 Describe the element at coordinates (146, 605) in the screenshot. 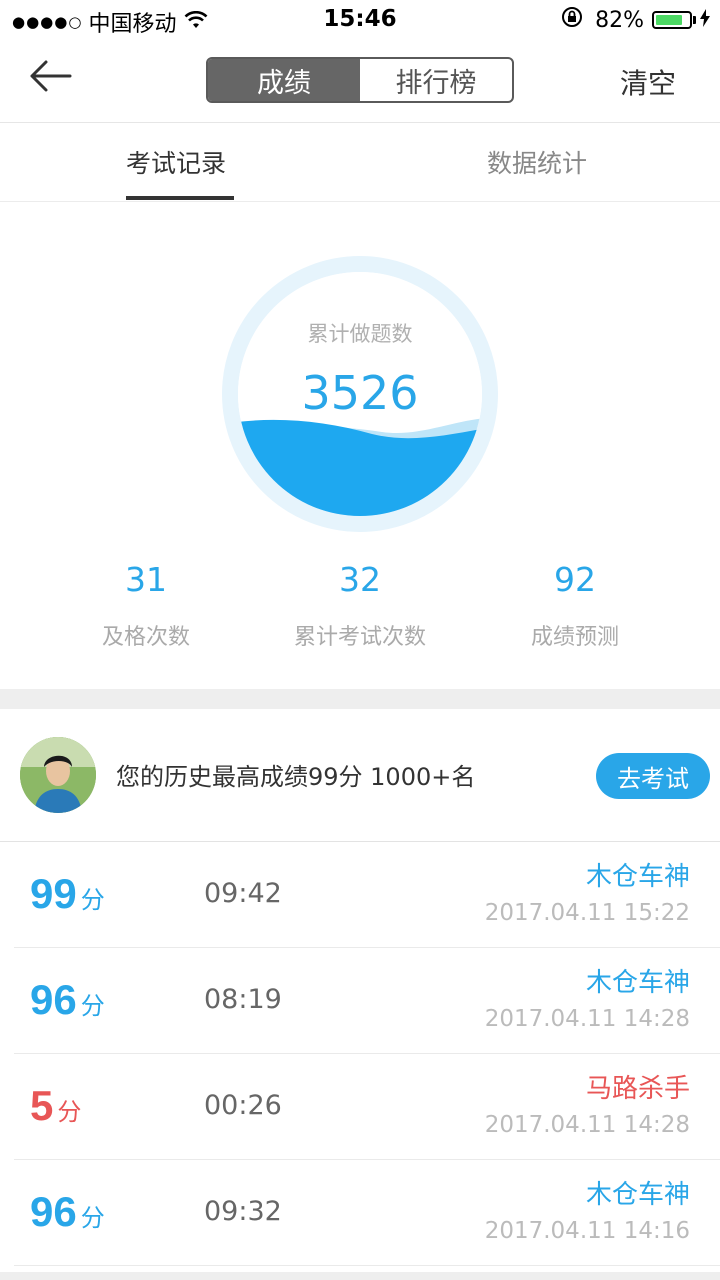

I see `stat-pass-count: 31 及格次数` at that location.